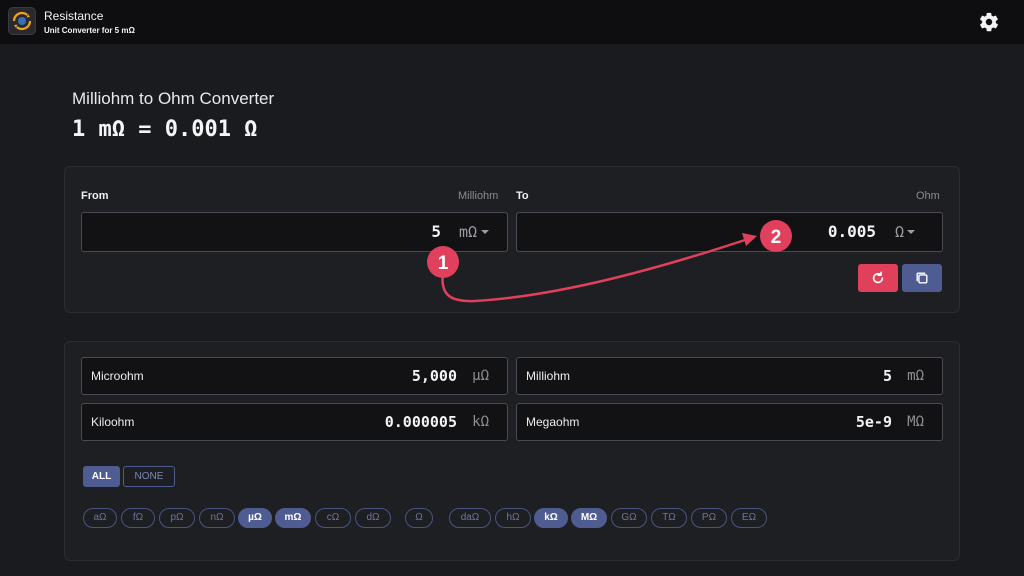 Image resolution: width=1024 pixels, height=576 pixels. I want to click on app-title: Resistance, so click(74, 16).